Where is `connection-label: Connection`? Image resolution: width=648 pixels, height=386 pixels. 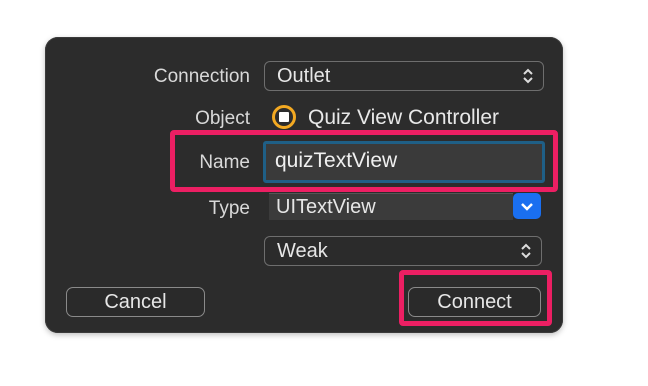
connection-label: Connection is located at coordinates (201, 76).